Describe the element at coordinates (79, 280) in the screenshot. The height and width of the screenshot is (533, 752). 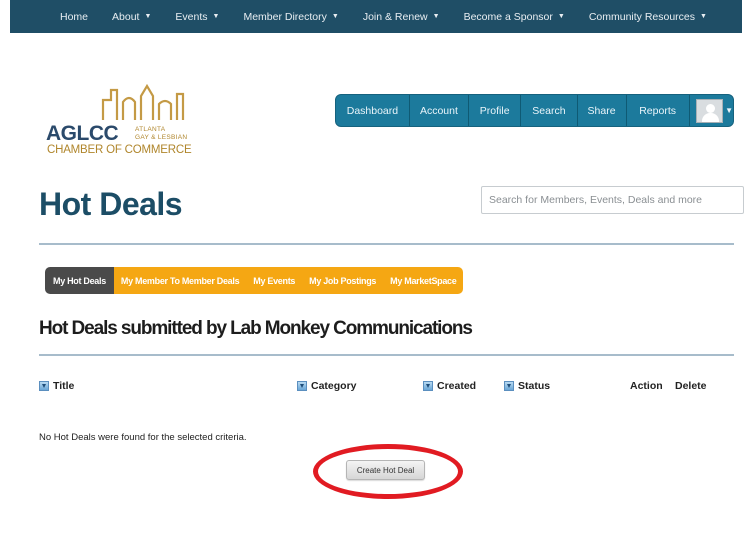
I see `tab-my-hot-deals: My Hot Deals` at that location.